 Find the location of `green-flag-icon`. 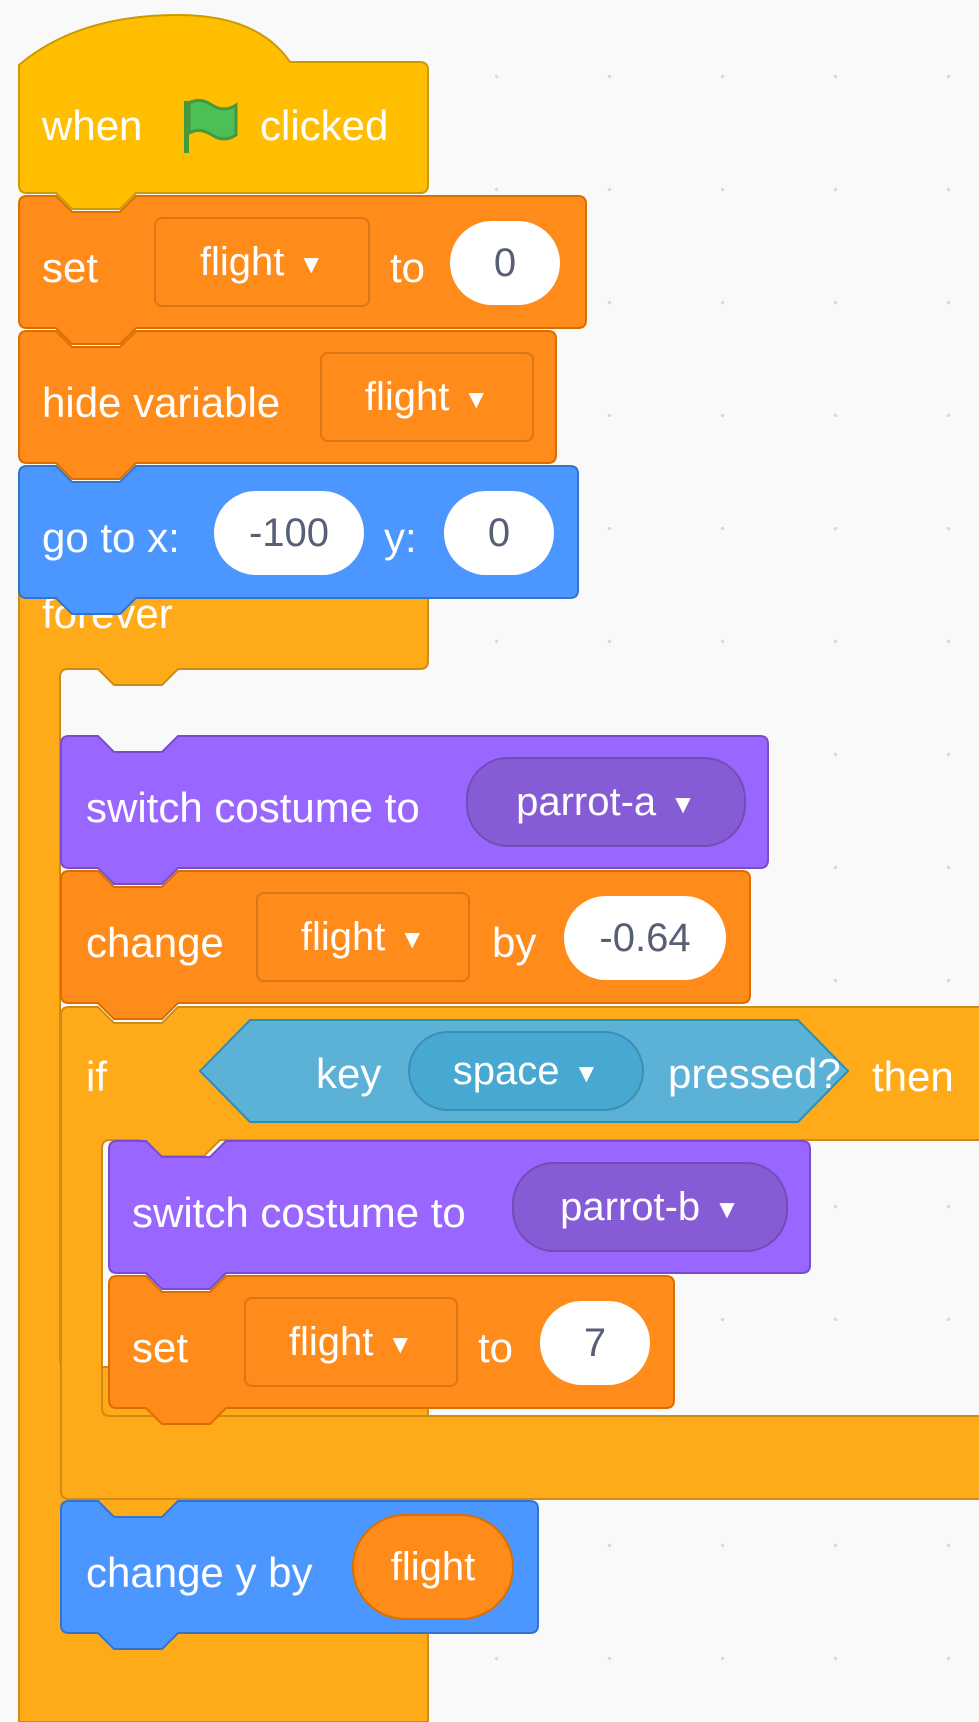

green-flag-icon is located at coordinates (211, 125).